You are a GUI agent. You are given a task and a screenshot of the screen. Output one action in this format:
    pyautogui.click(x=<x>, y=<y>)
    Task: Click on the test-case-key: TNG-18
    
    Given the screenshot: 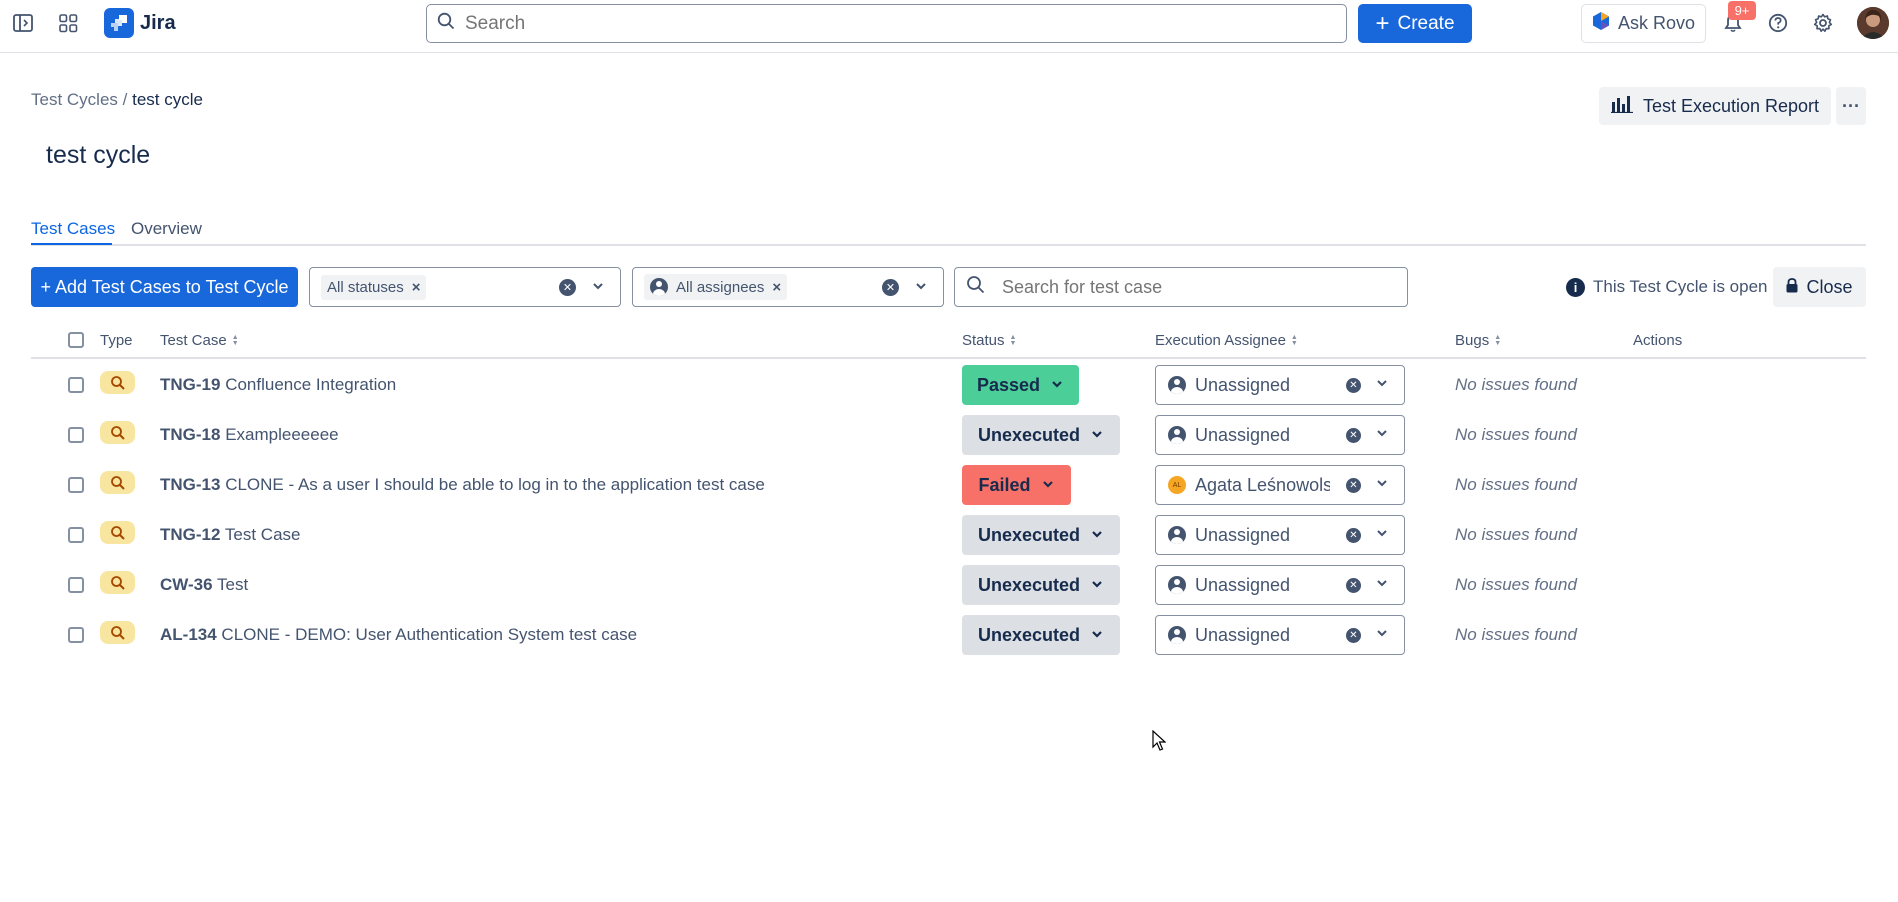 What is the action you would take?
    pyautogui.click(x=190, y=434)
    